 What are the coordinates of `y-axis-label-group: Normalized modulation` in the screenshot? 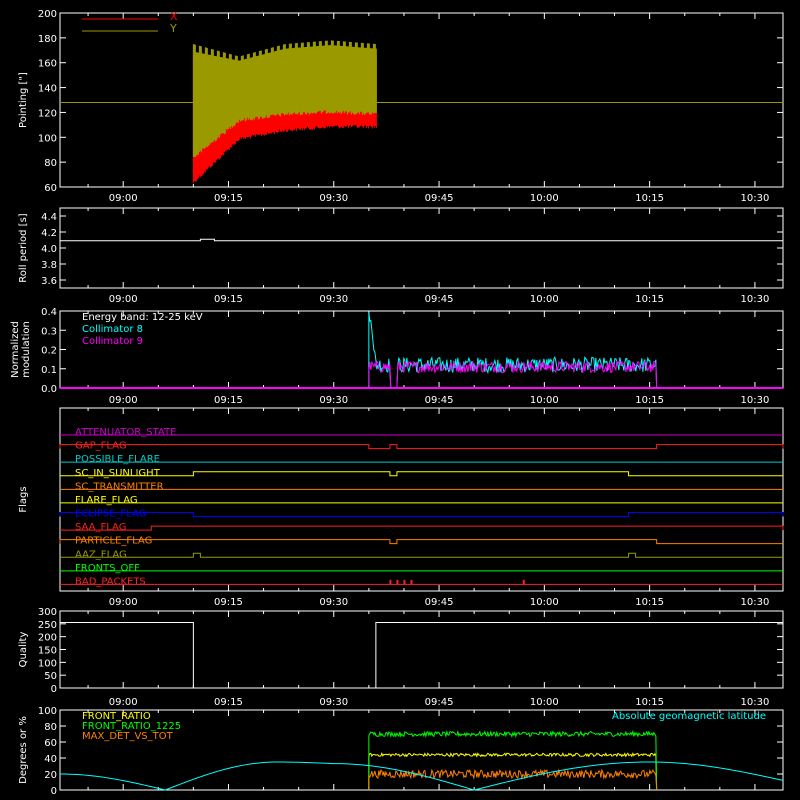 It's located at (21, 349).